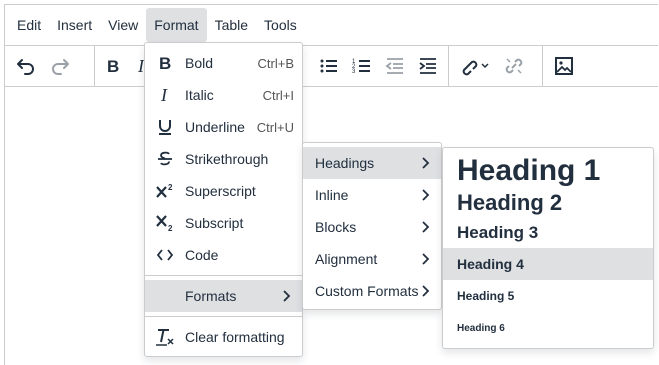 This screenshot has height=365, width=659. I want to click on bullet-list-icon, so click(329, 66).